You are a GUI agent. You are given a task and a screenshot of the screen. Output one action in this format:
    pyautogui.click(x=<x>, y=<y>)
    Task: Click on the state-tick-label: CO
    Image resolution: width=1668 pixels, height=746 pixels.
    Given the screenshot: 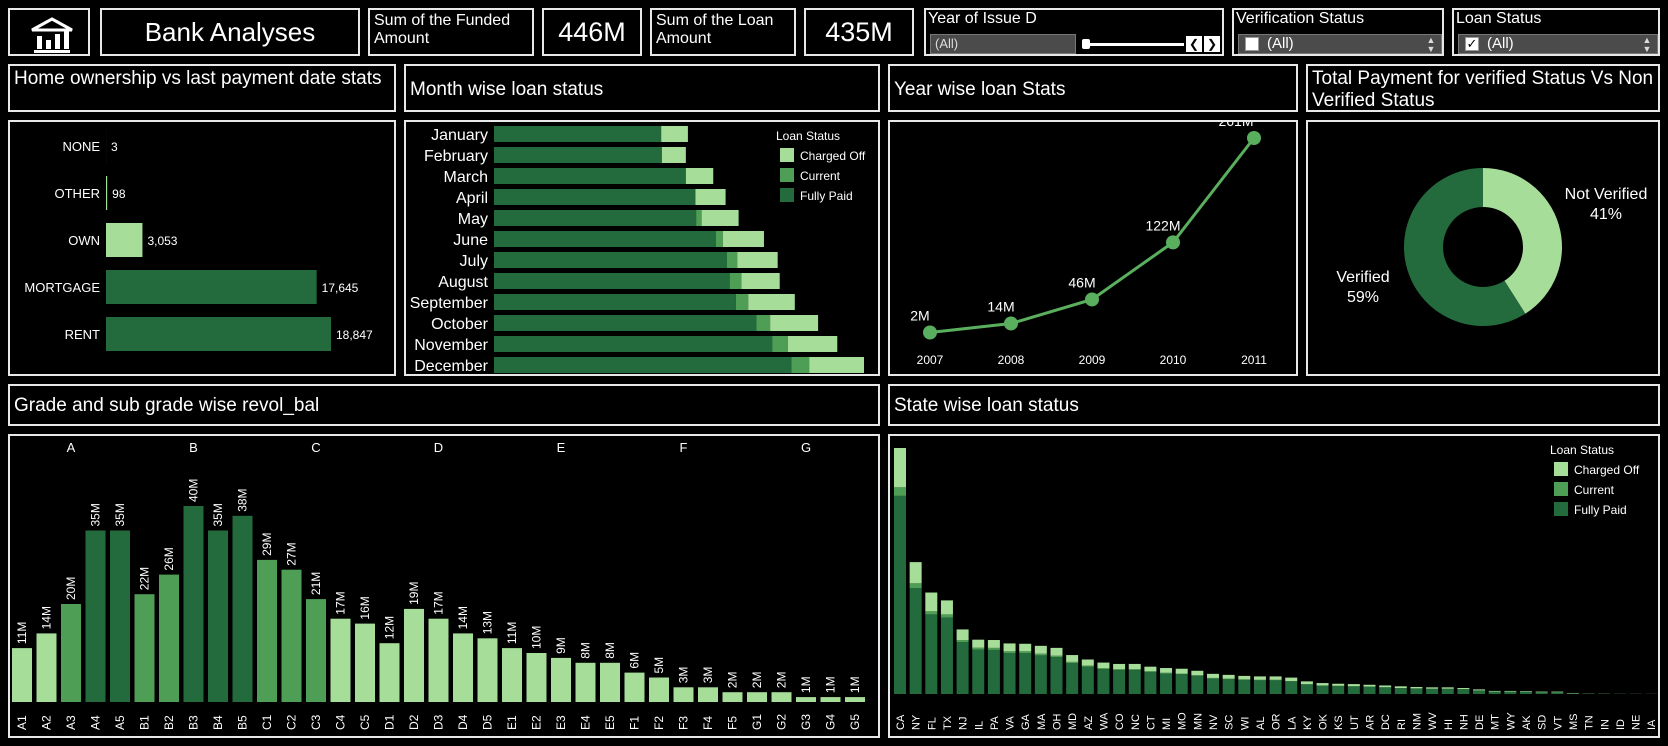 What is the action you would take?
    pyautogui.click(x=1120, y=721)
    